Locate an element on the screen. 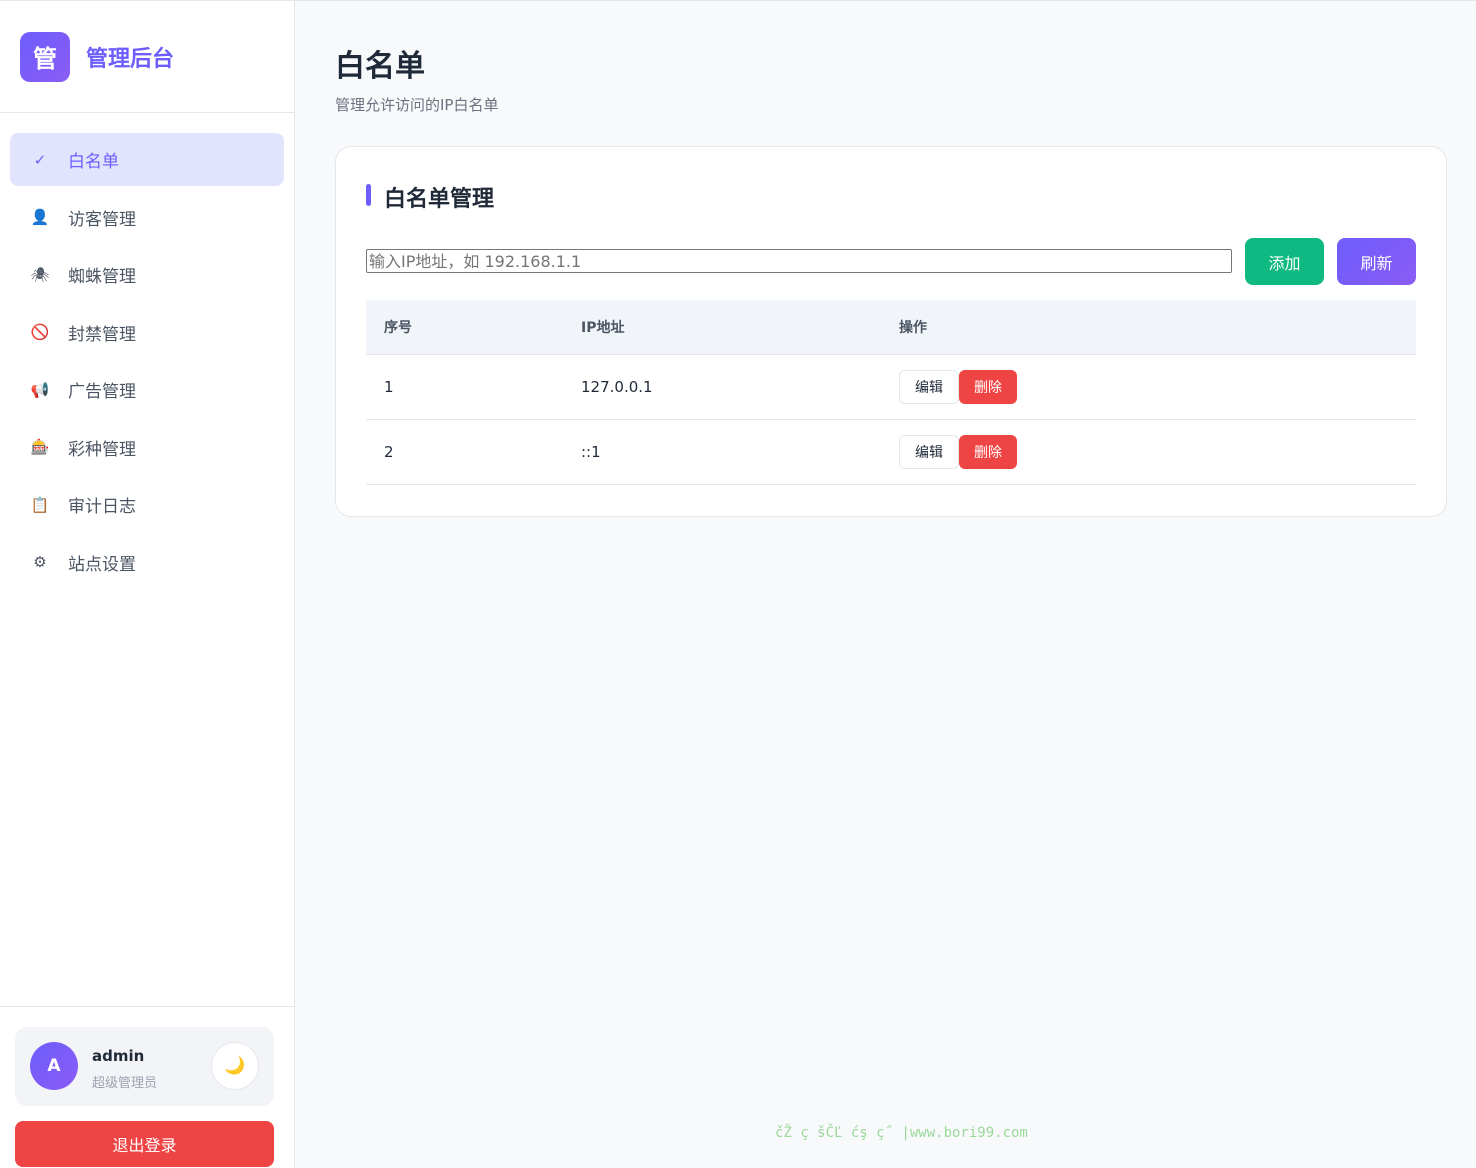 Image resolution: width=1476 pixels, height=1168 pixels. sidebar-item-audit-log: 📋 审计日志 is located at coordinates (147, 504).